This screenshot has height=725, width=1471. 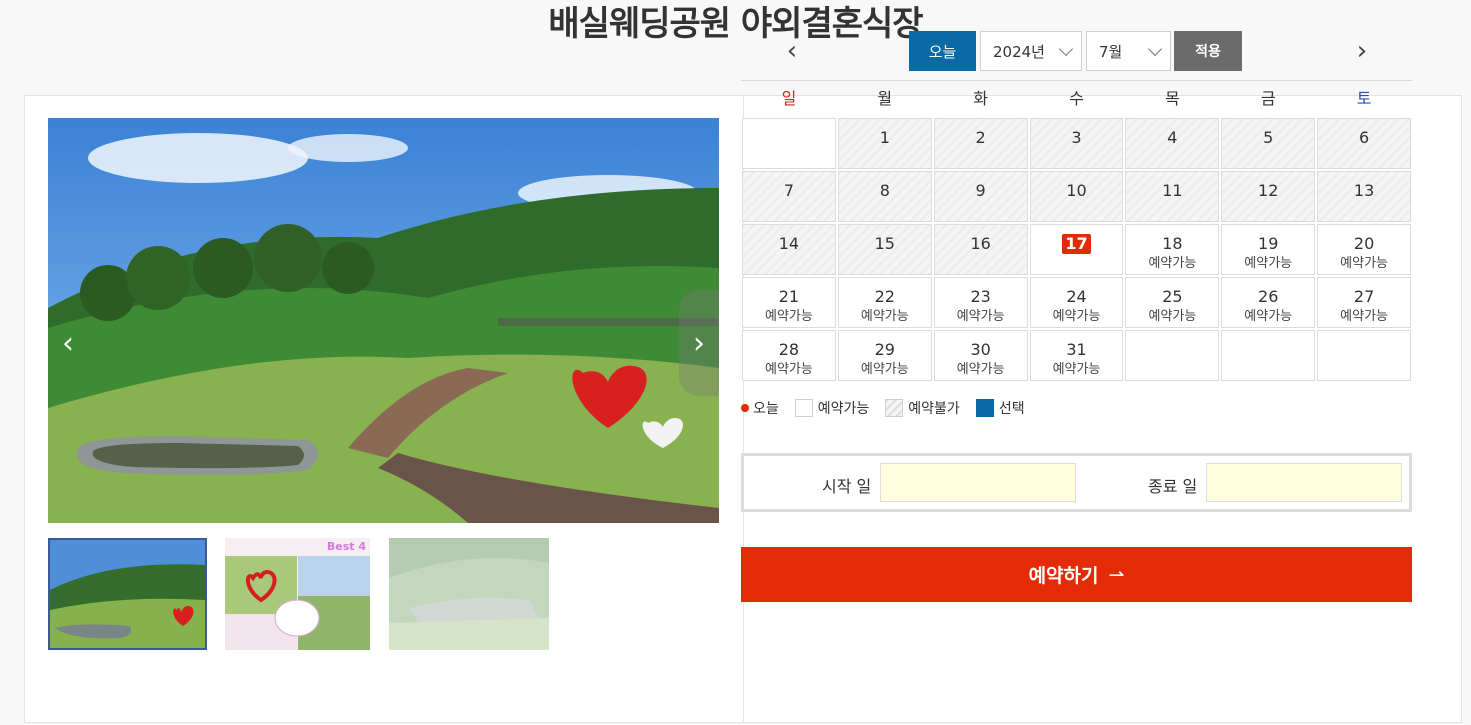 I want to click on calendar-day-26: 26 예약가능, so click(x=1268, y=302).